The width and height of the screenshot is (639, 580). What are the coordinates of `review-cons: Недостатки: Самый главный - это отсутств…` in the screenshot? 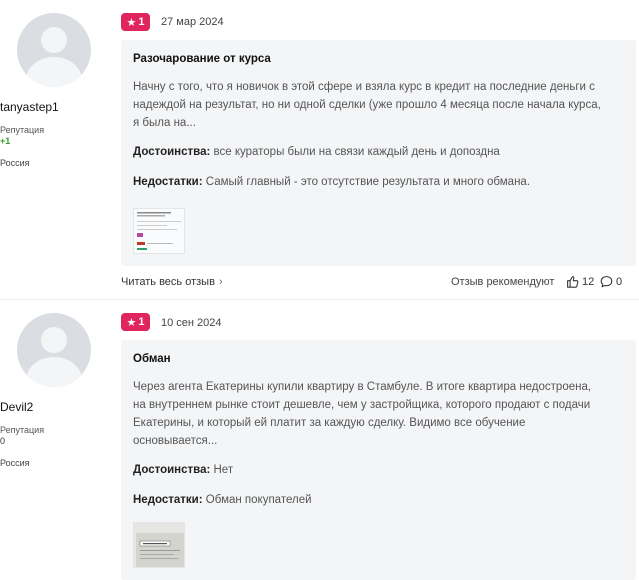 It's located at (331, 182).